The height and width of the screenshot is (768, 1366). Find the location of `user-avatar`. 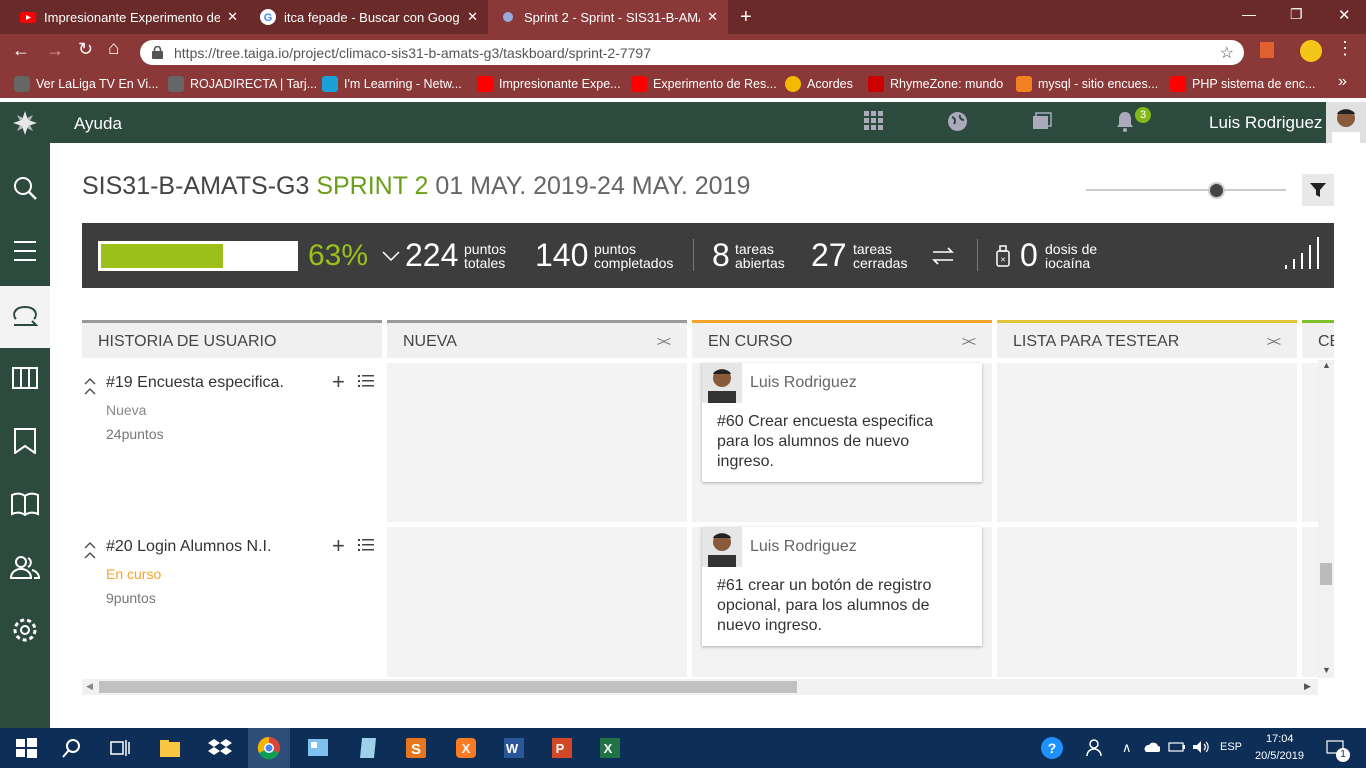

user-avatar is located at coordinates (1346, 122).